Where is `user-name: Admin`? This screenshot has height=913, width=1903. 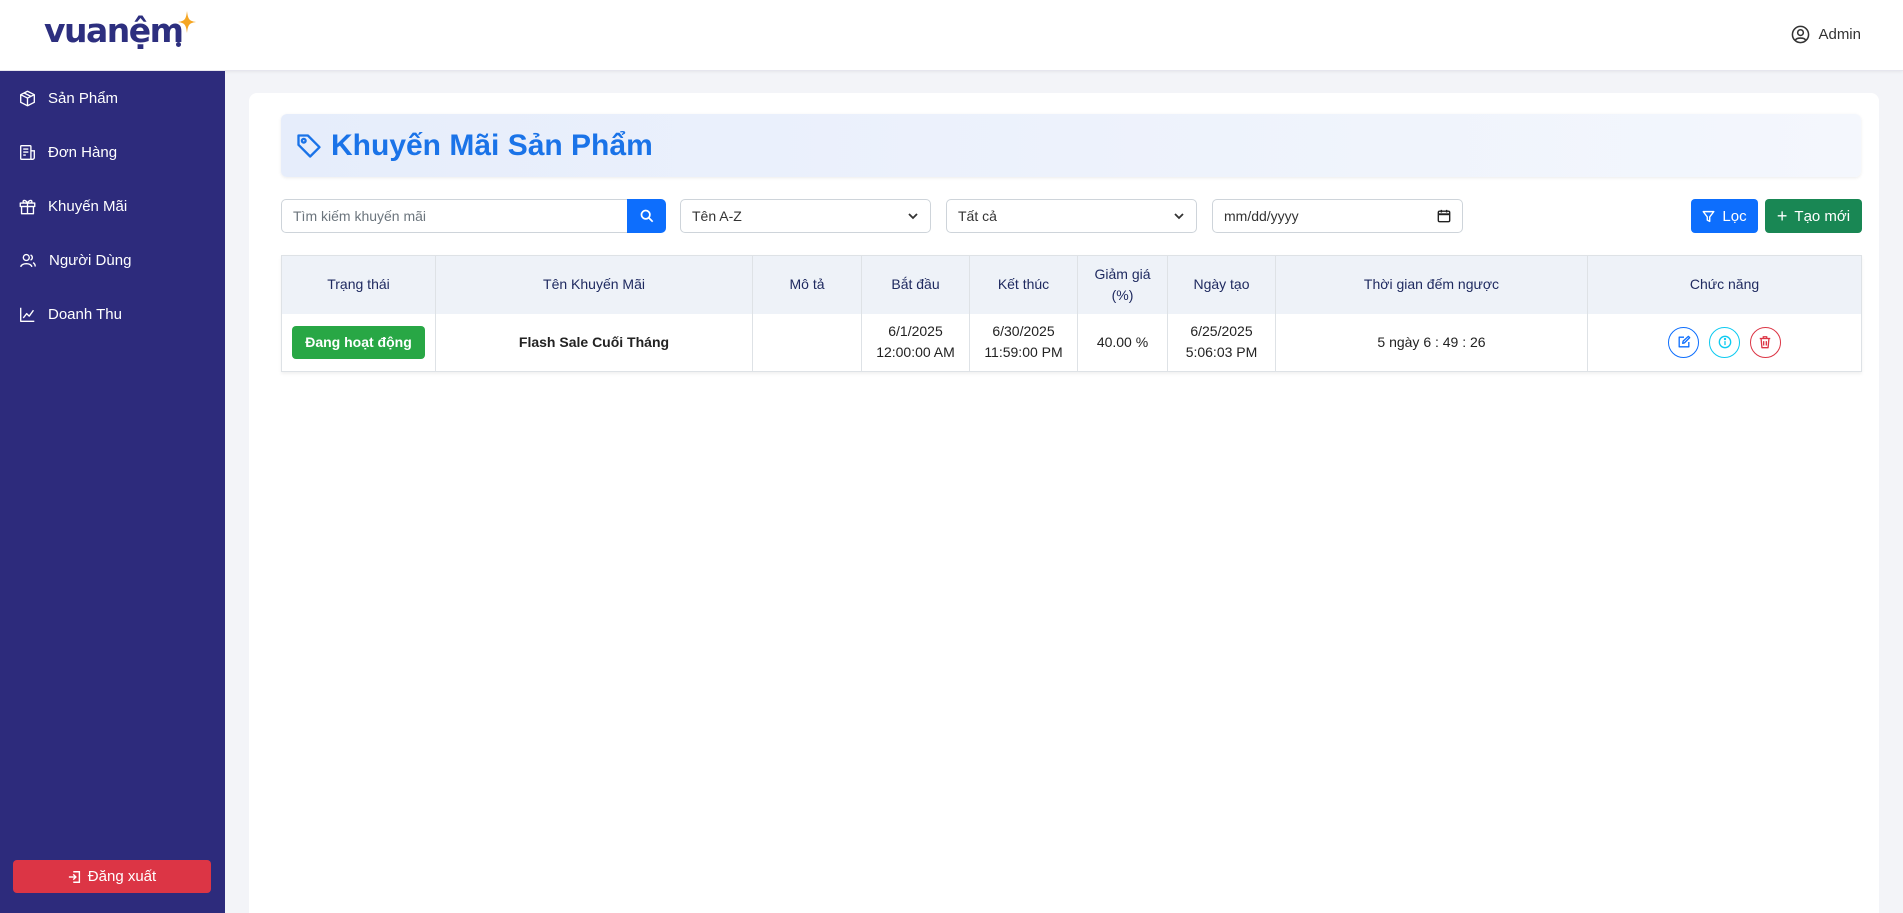
user-name: Admin is located at coordinates (1839, 34).